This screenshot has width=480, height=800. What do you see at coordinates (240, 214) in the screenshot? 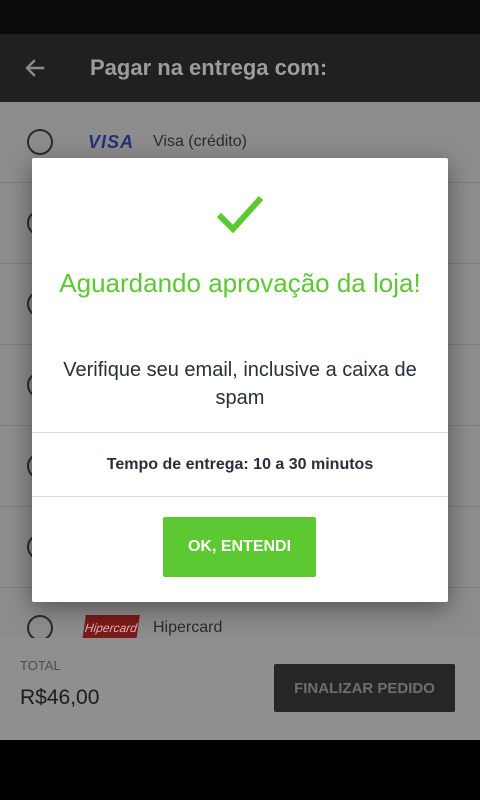
I see `checkmark-icon` at bounding box center [240, 214].